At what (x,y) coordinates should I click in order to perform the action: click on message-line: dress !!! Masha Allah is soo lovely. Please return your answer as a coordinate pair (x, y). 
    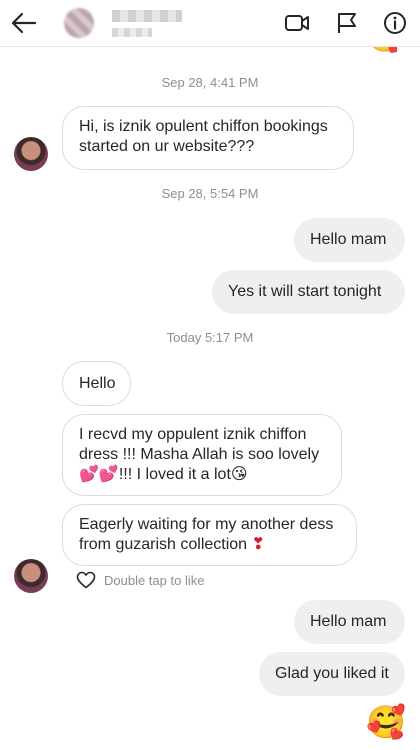
    Looking at the image, I should click on (199, 454).